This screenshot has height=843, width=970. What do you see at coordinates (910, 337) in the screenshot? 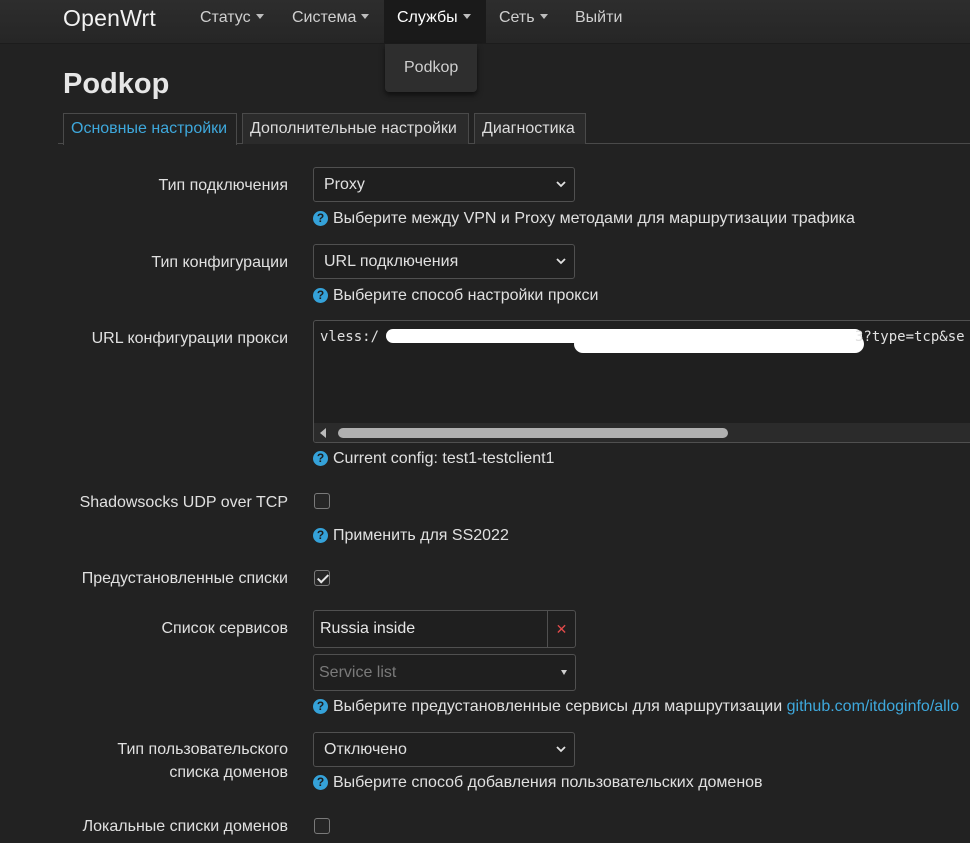
I see `proxy-url-suffix: 3?type=tcp&se` at bounding box center [910, 337].